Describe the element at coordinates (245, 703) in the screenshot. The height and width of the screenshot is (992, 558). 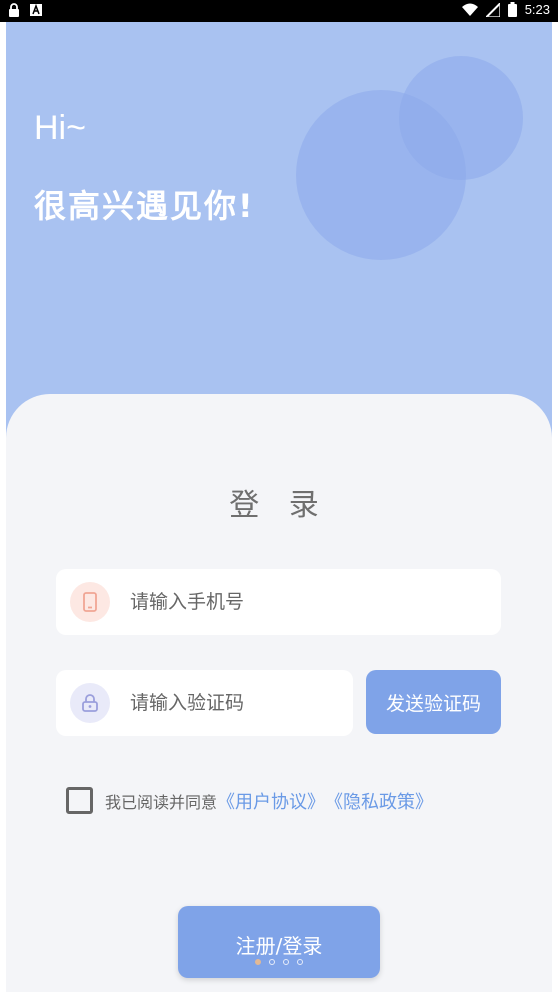
I see `code-input` at that location.